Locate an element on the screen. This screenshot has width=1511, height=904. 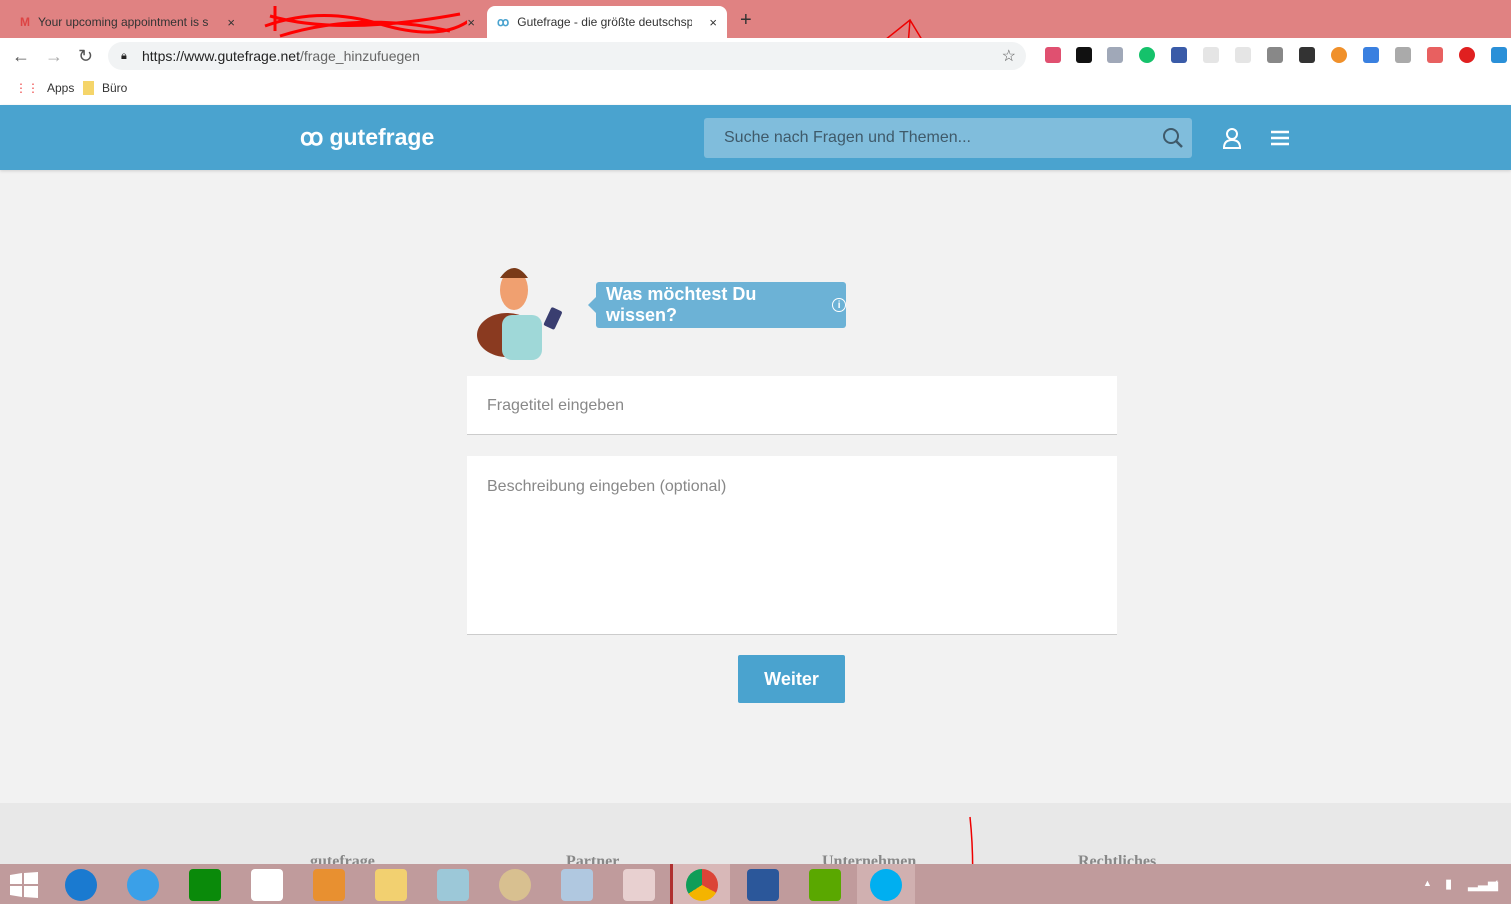
gutefrage-icon: ꝏ is located at coordinates (503, 22).